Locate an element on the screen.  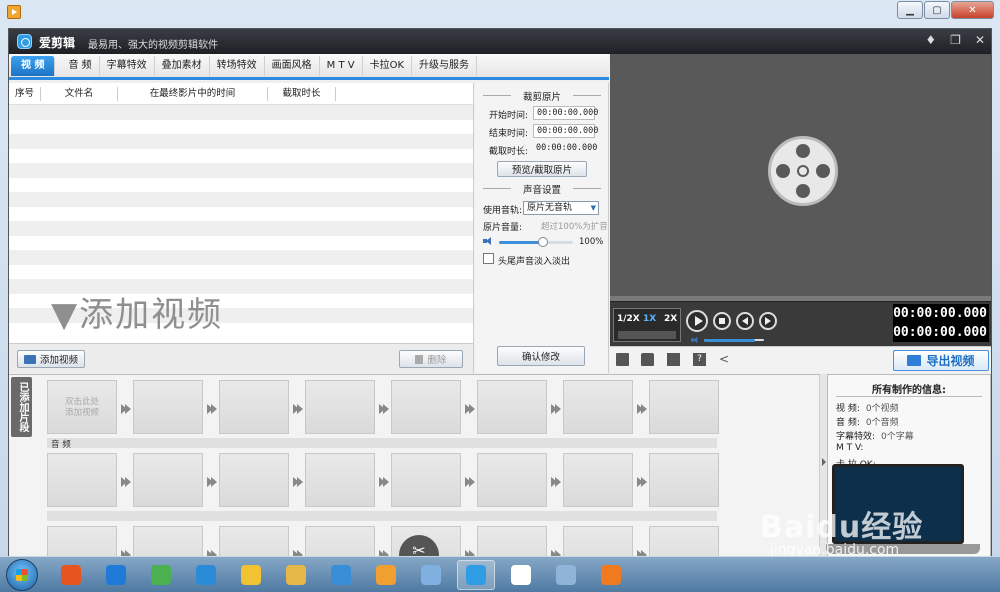
tab-mtv: M T V is located at coordinates (341, 65).